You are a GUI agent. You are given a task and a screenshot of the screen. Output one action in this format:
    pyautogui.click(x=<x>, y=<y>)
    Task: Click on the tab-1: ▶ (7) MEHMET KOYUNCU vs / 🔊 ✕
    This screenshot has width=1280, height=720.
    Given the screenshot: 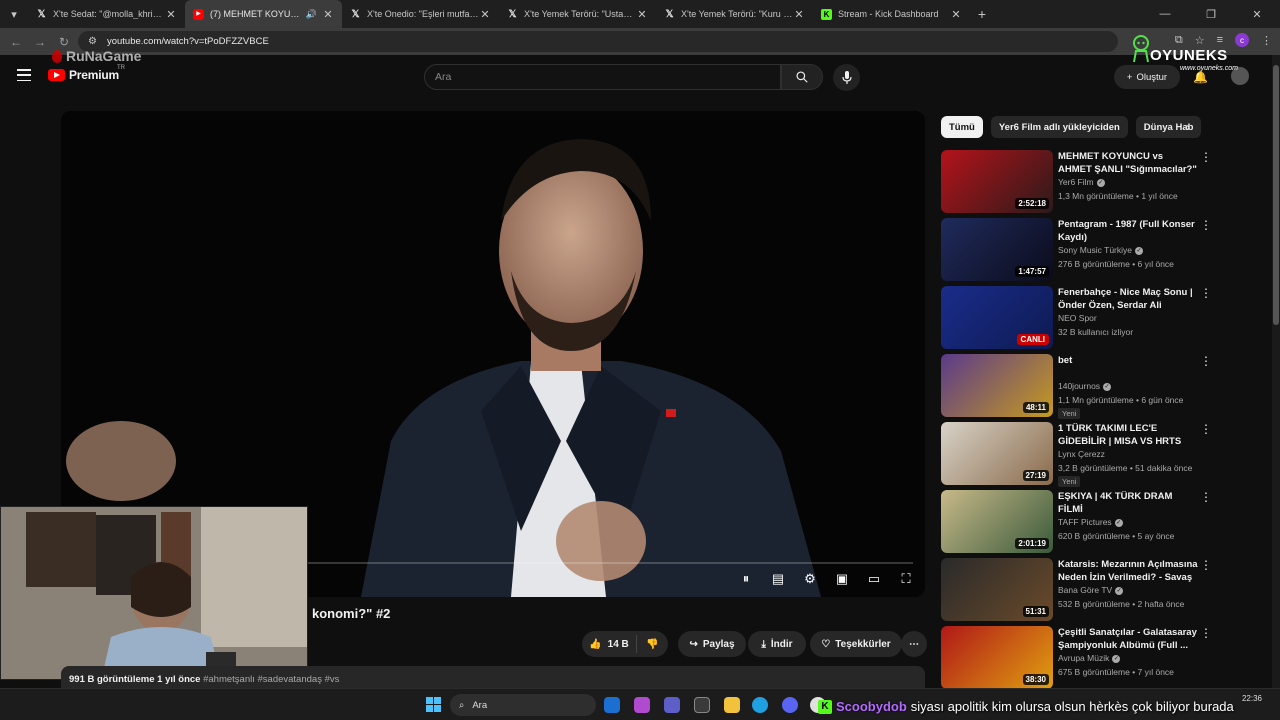 What is the action you would take?
    pyautogui.click(x=263, y=14)
    